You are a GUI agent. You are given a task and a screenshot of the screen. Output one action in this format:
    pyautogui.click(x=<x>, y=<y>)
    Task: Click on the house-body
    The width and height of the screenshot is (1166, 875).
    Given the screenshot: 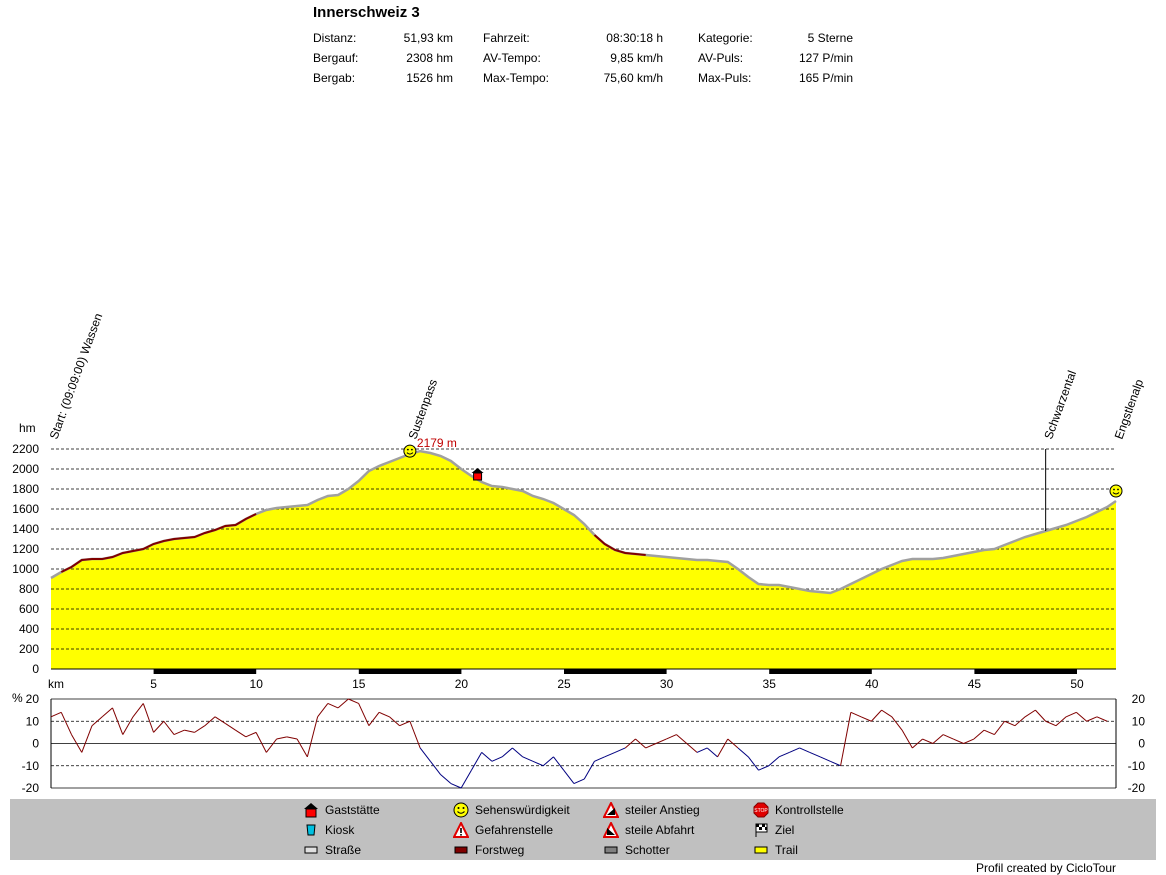 What is the action you would take?
    pyautogui.click(x=478, y=476)
    